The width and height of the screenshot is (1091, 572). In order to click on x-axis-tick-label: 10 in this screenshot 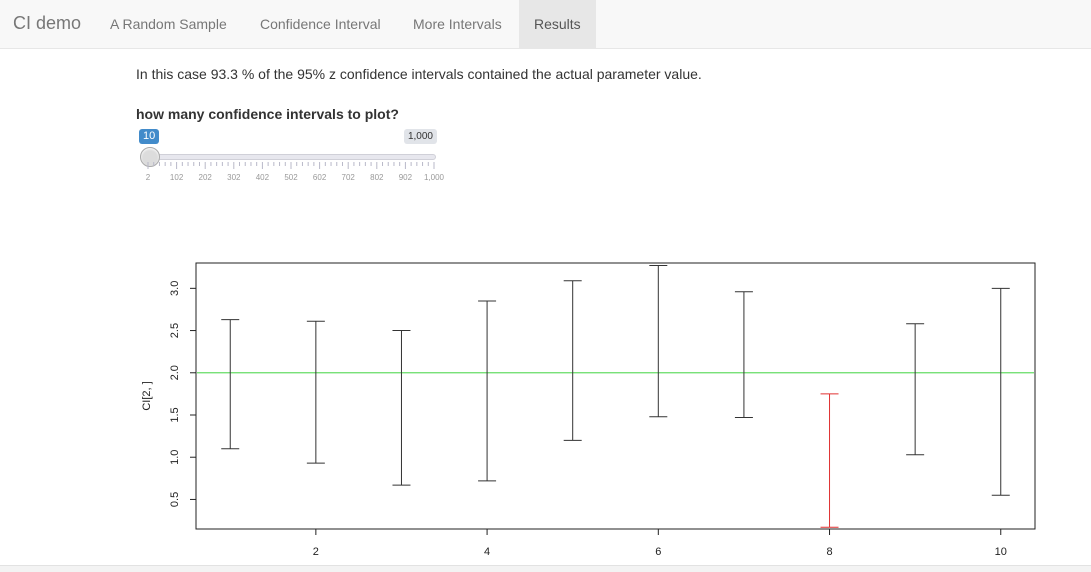, I will do `click(1001, 552)`.